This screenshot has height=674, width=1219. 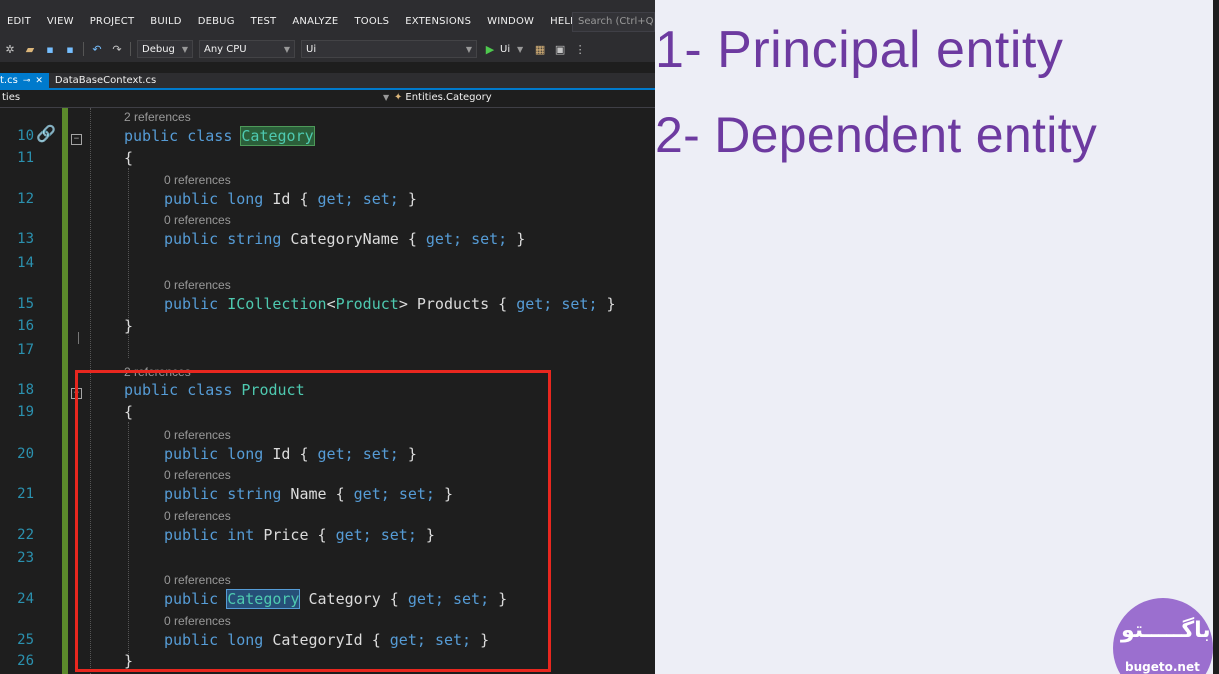 What do you see at coordinates (398, 97) in the screenshot?
I see `class-icon: ✦` at bounding box center [398, 97].